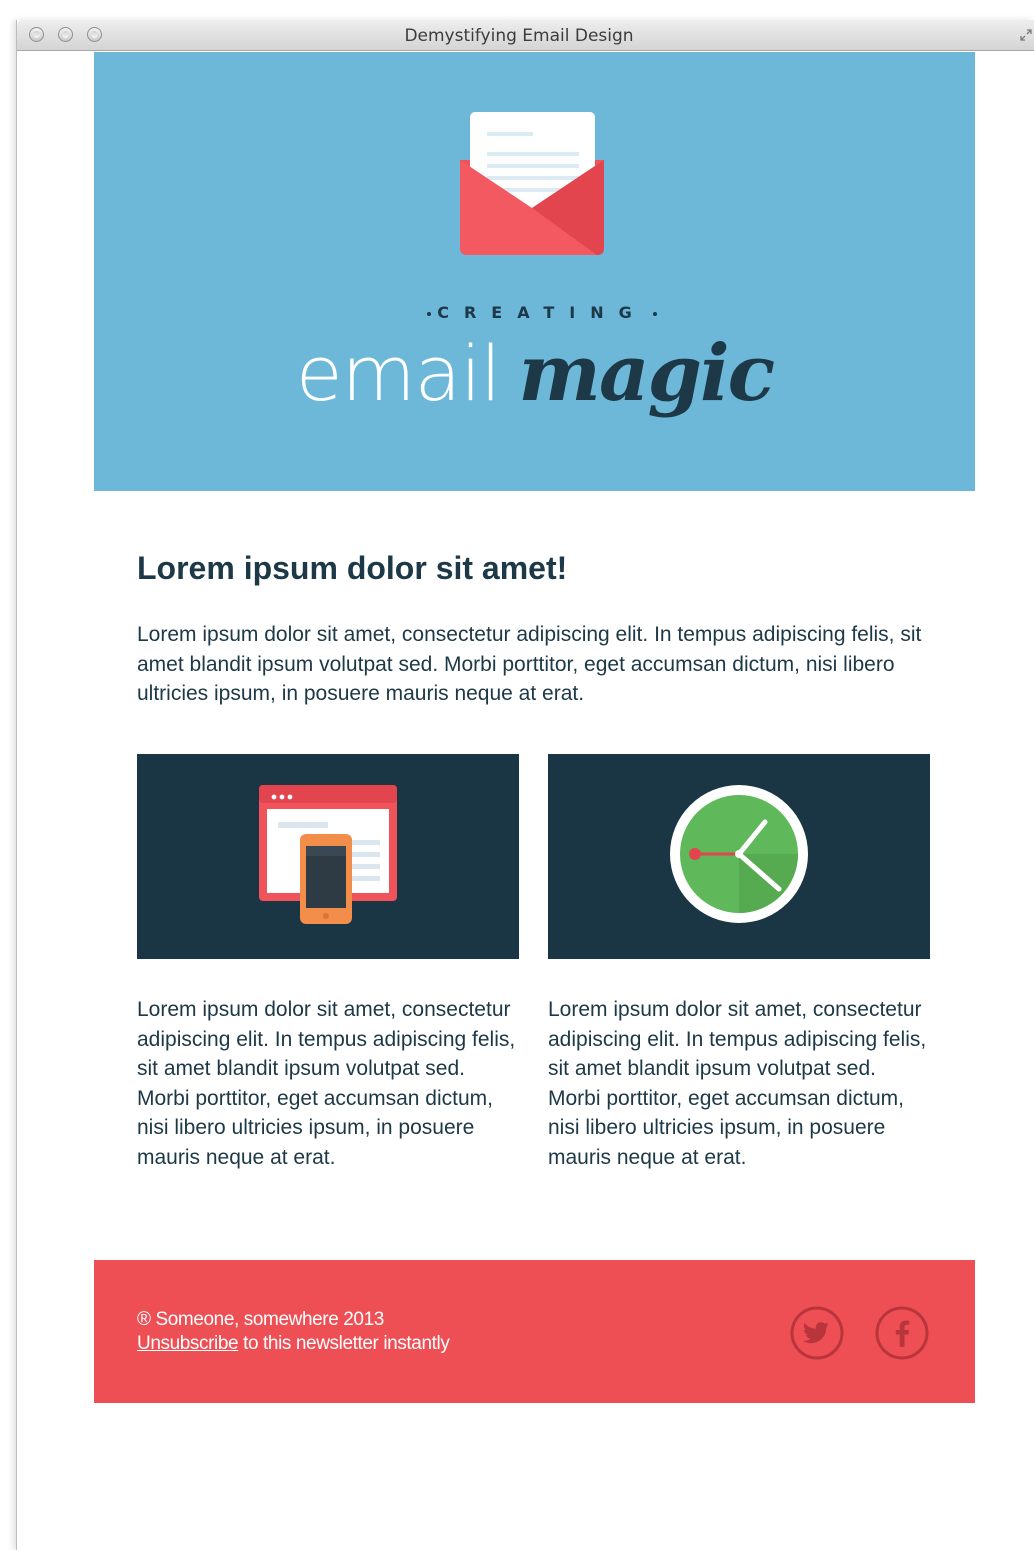 The width and height of the screenshot is (1034, 1550). What do you see at coordinates (646, 373) in the screenshot?
I see `logo-word-magic: magic` at bounding box center [646, 373].